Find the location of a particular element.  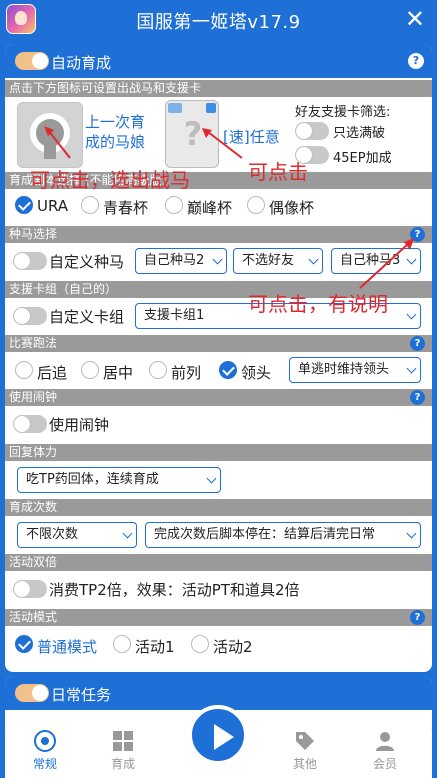

tag-icon is located at coordinates (305, 741).